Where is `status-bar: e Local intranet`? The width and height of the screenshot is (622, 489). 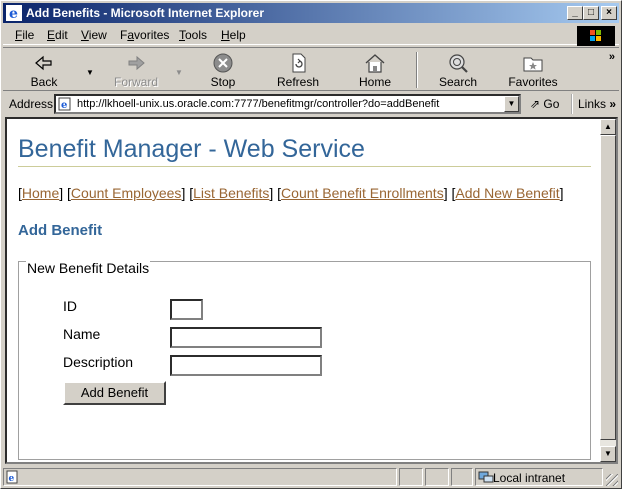
status-bar: e Local intranet is located at coordinates (311, 477).